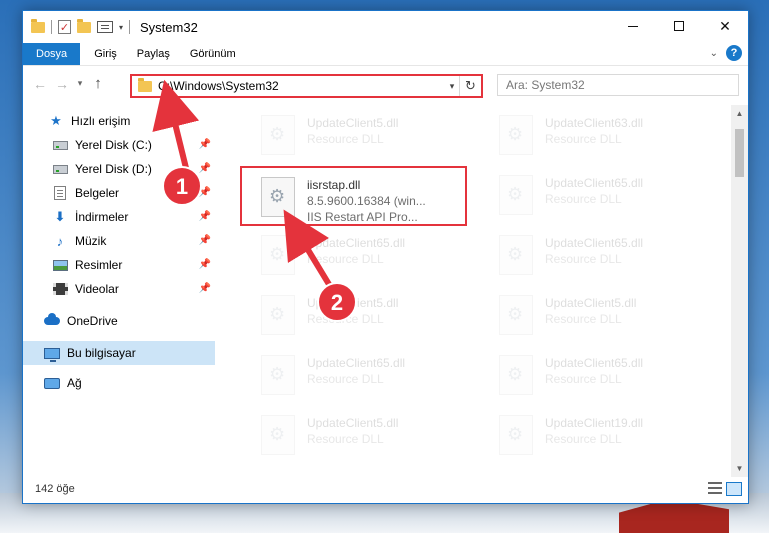  I want to click on sidebar-item-label: Belgeler, so click(97, 193).